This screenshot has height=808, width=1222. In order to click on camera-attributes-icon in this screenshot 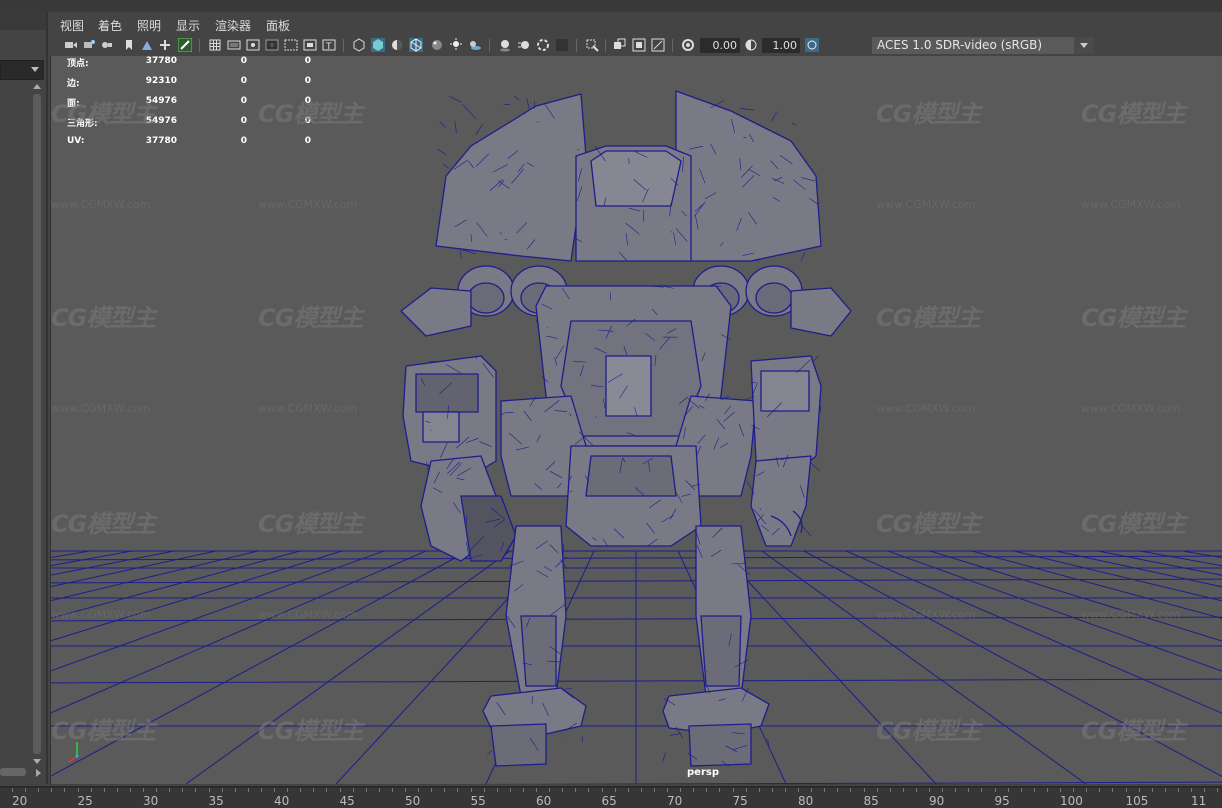, I will do `click(89, 45)`.